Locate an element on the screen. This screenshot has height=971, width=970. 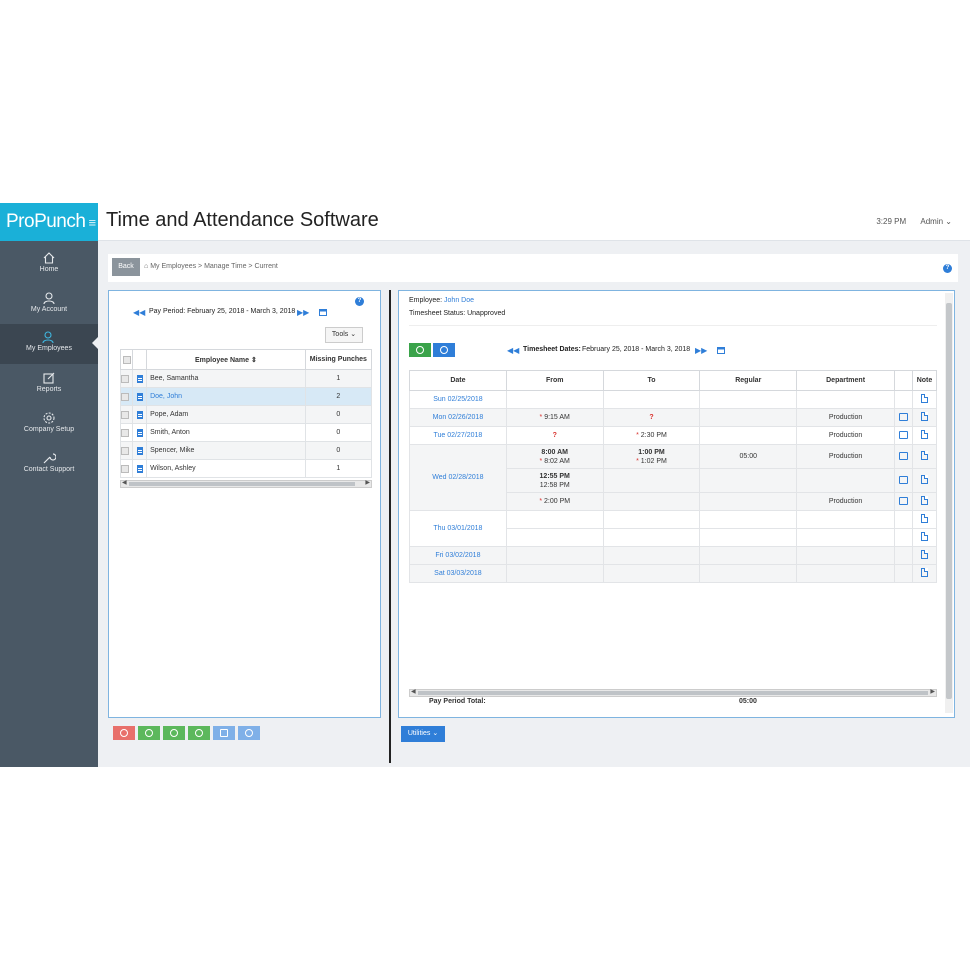
user-menu: Admin ⌄ is located at coordinates (936, 221).